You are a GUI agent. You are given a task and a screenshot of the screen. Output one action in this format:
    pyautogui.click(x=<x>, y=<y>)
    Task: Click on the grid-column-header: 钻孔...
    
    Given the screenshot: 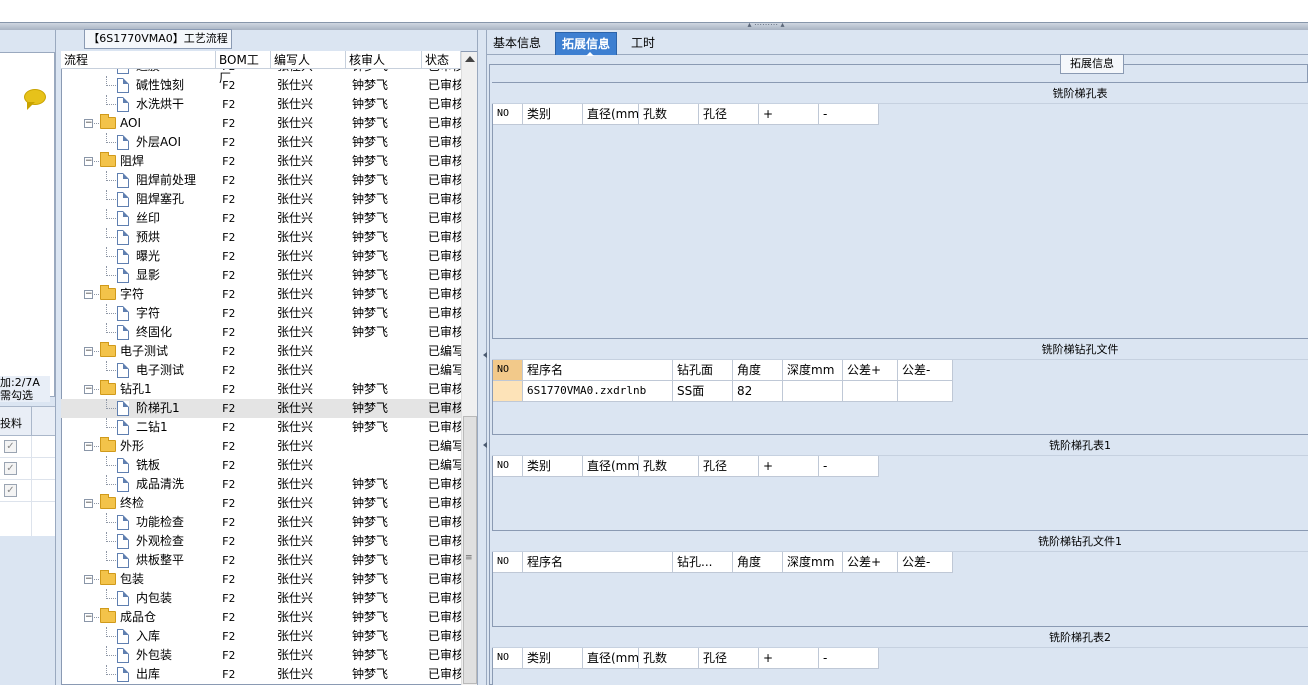 What is the action you would take?
    pyautogui.click(x=703, y=562)
    